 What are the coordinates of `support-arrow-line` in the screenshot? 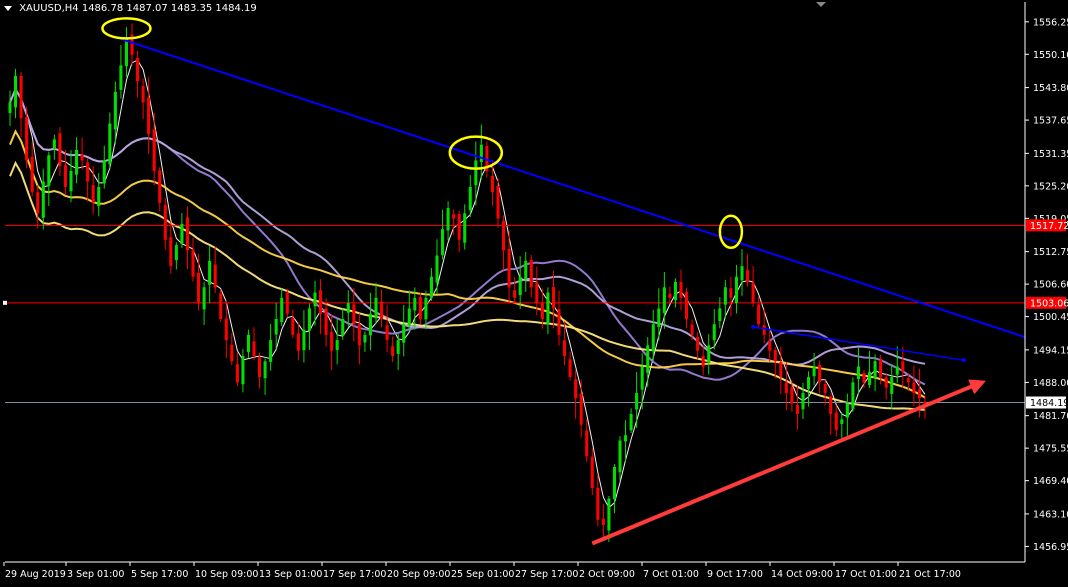 It's located at (785, 463).